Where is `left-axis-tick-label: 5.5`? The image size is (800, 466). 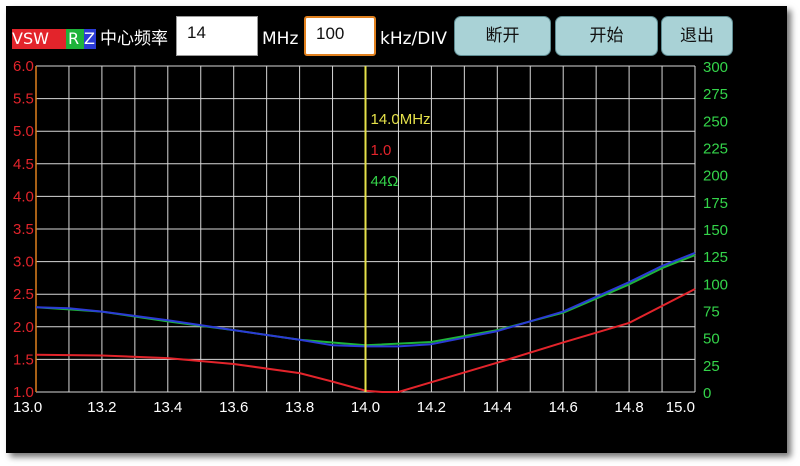 left-axis-tick-label: 5.5 is located at coordinates (23, 99).